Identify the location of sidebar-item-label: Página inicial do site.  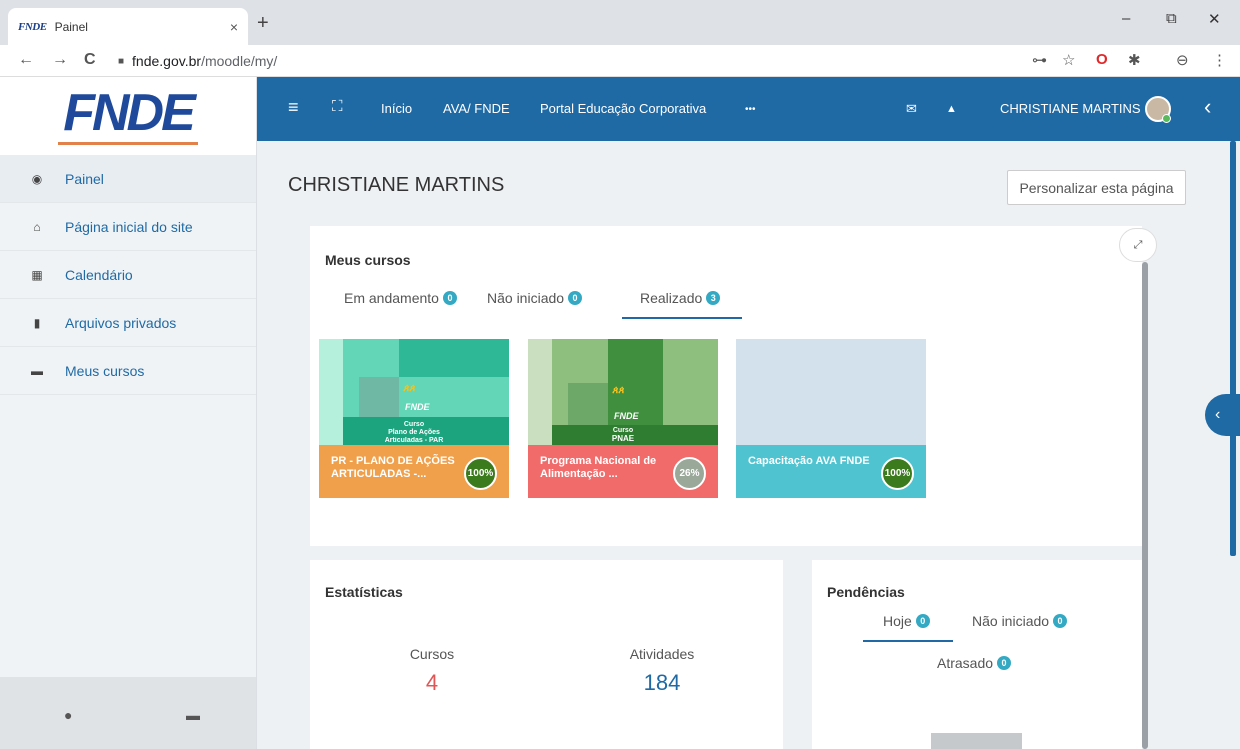
(129, 226).